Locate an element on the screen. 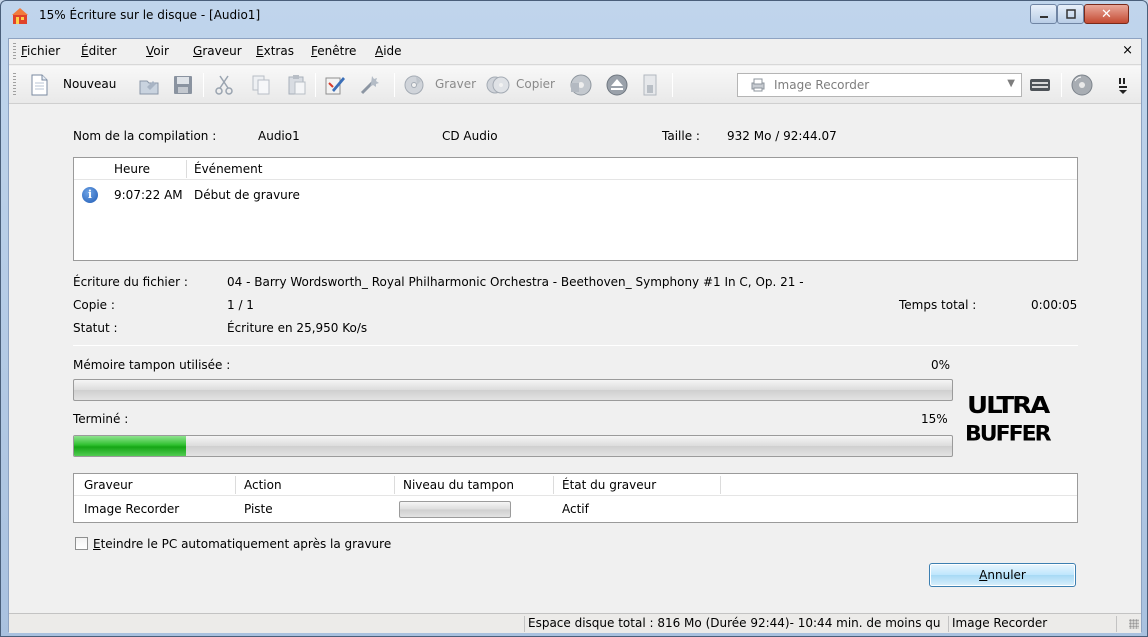 Image resolution: width=1148 pixels, height=637 pixels. burn-button-label: Graver is located at coordinates (455, 84).